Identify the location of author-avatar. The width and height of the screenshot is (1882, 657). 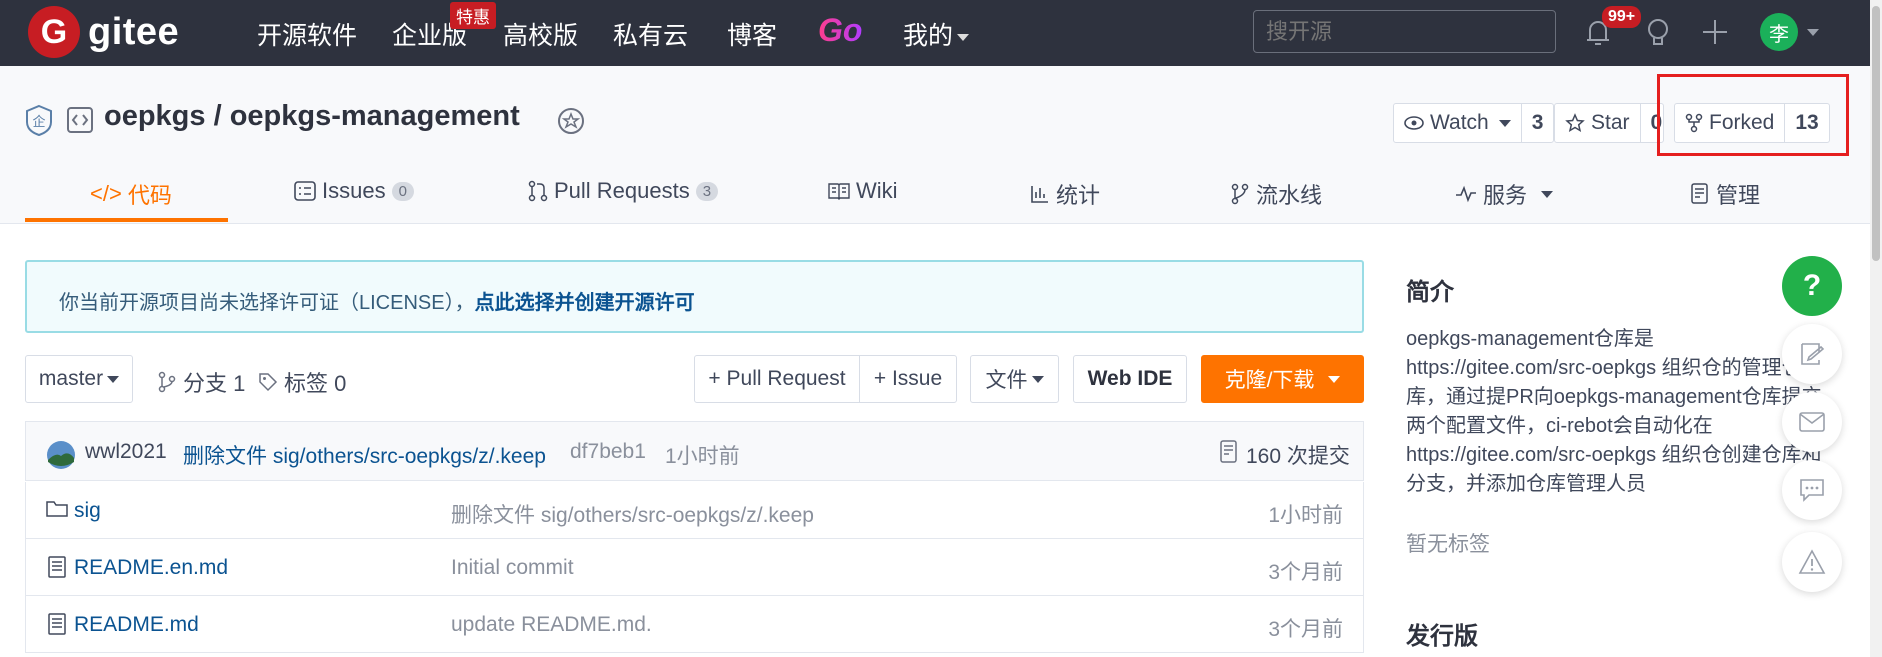
(61, 455).